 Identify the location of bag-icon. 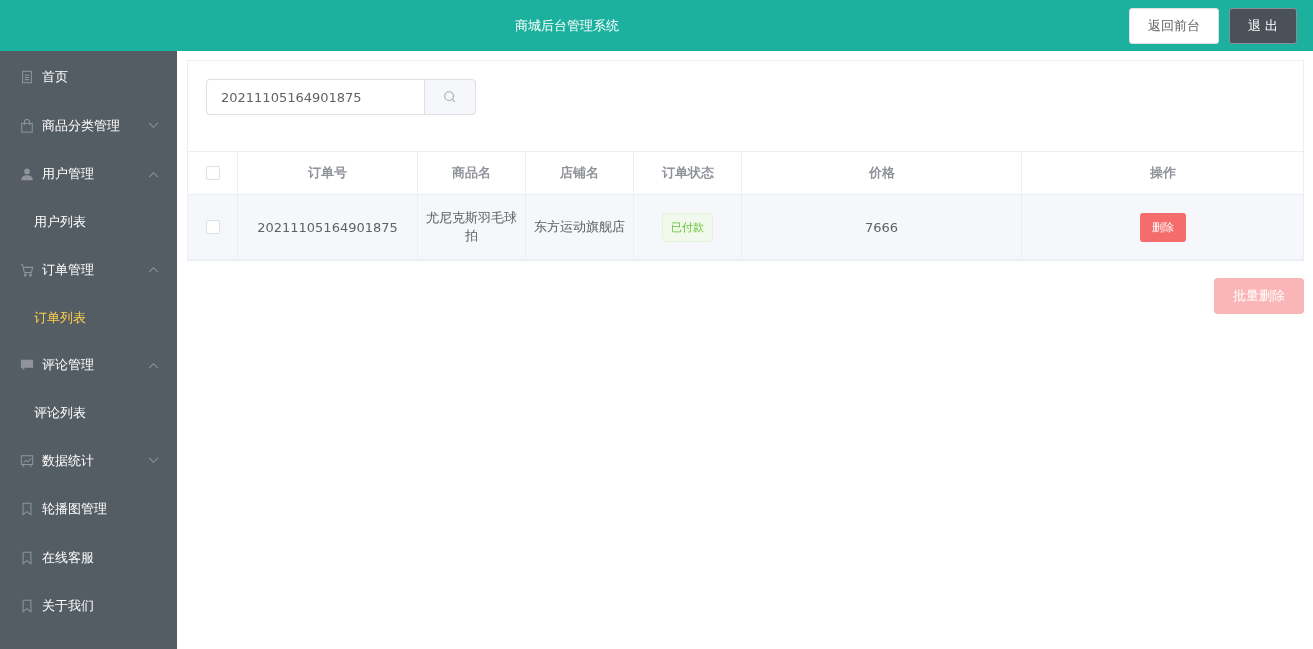
(27, 125).